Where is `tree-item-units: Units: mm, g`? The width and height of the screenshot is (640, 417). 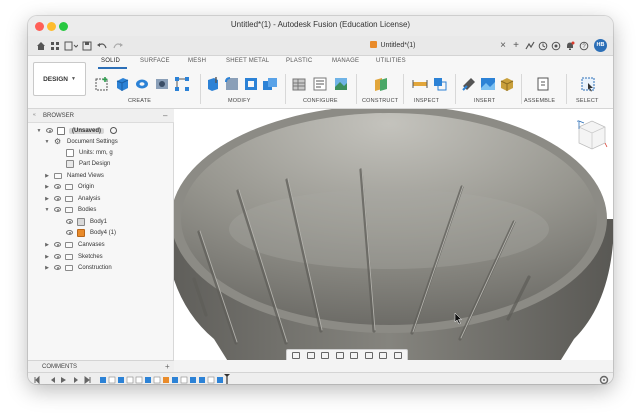 tree-item-units: Units: mm, g is located at coordinates (89, 152).